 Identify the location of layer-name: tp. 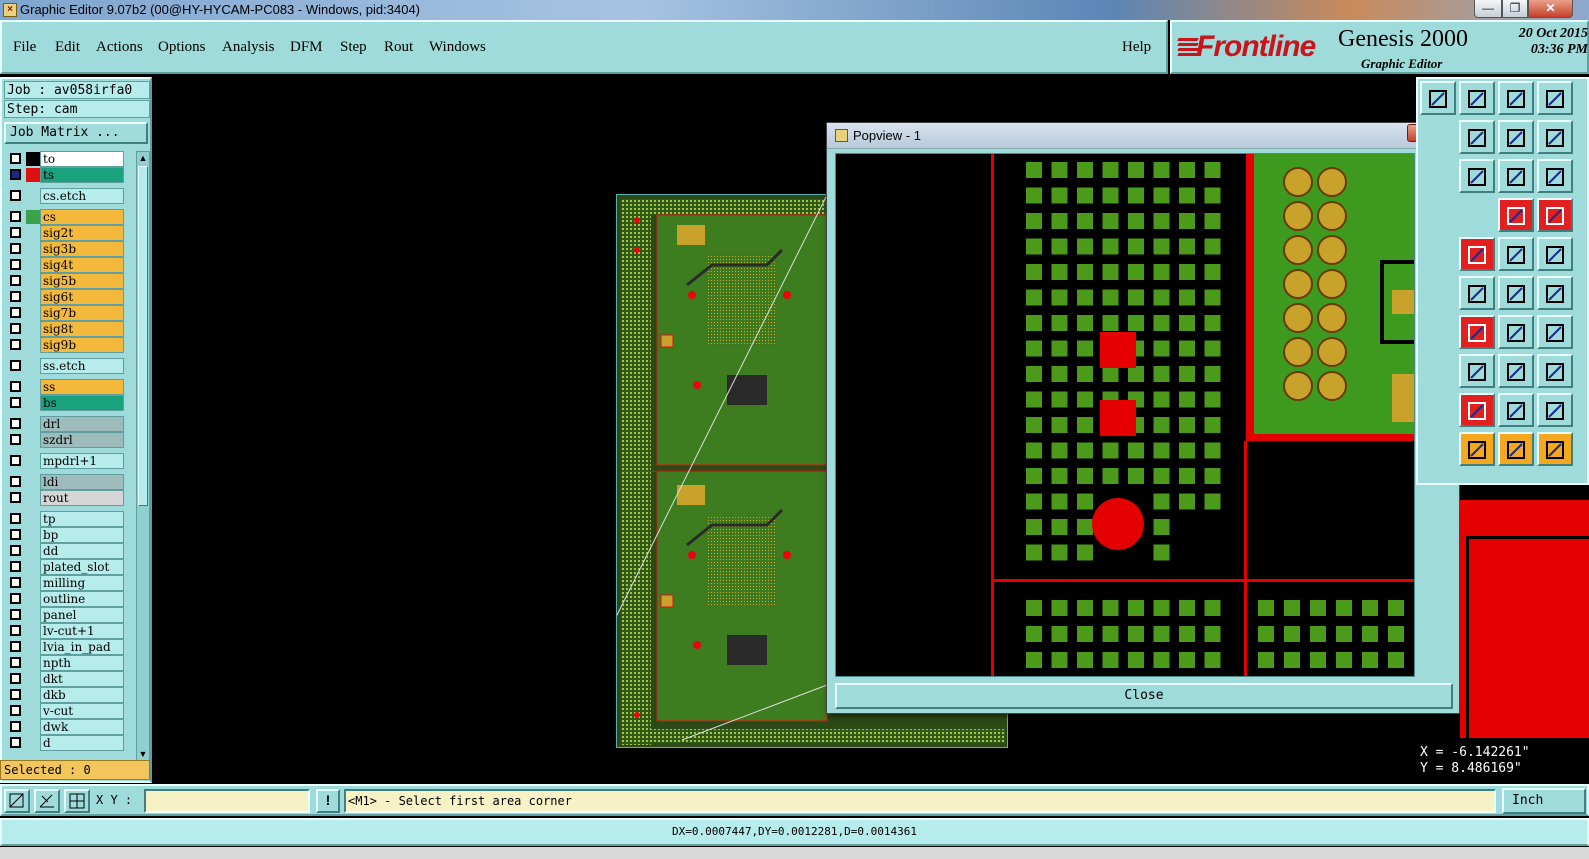
(82, 519).